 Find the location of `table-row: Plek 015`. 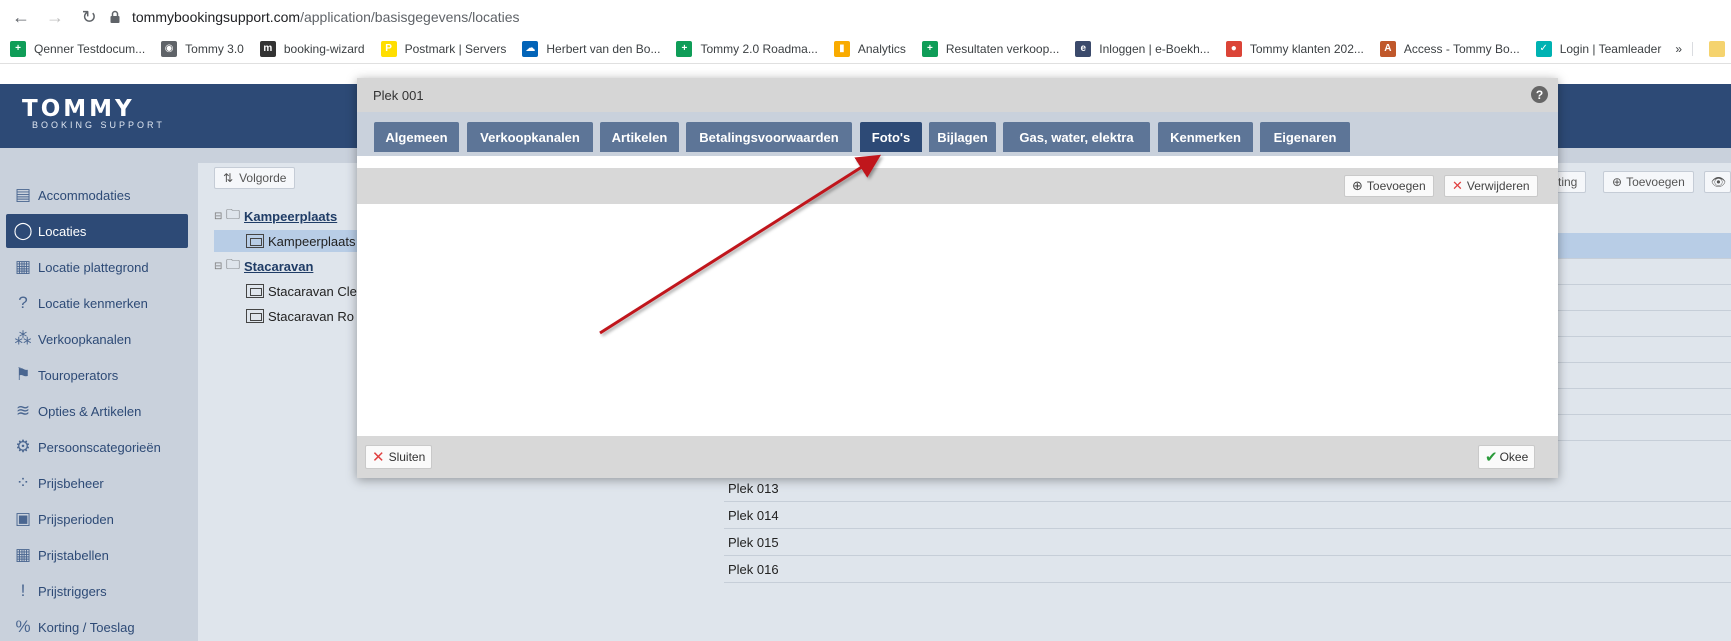

table-row: Plek 015 is located at coordinates (1227, 543).